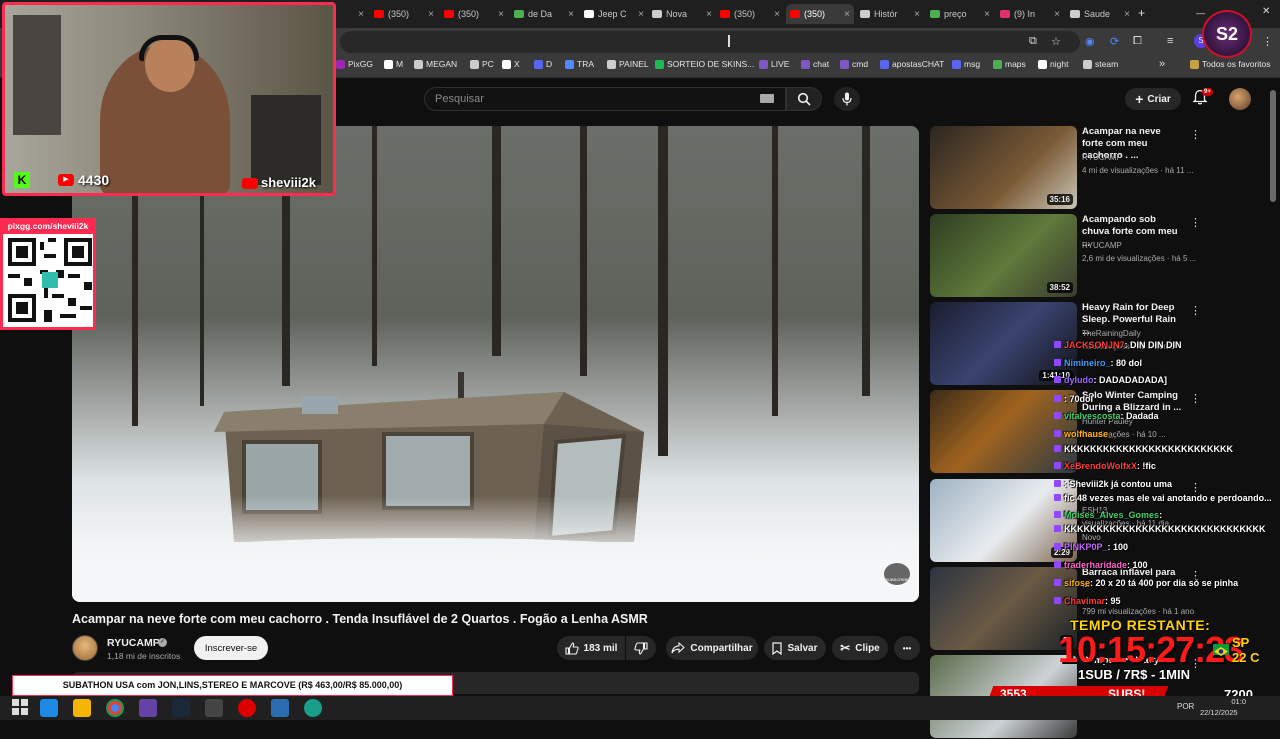 Image resolution: width=1280 pixels, height=739 pixels. What do you see at coordinates (49, 708) in the screenshot?
I see `windows-store-icon` at bounding box center [49, 708].